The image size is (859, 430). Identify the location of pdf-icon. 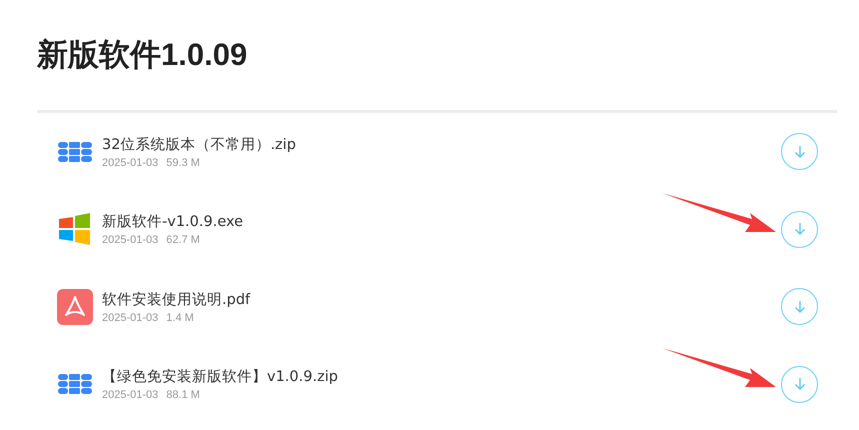
(75, 306).